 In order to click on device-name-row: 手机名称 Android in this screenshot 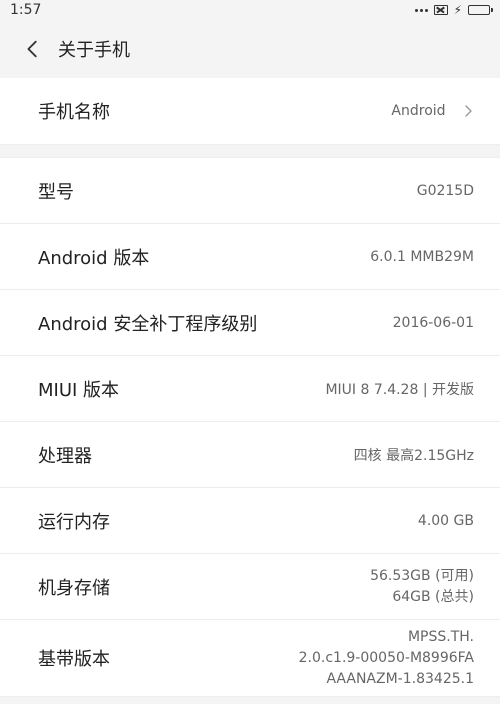, I will do `click(250, 111)`.